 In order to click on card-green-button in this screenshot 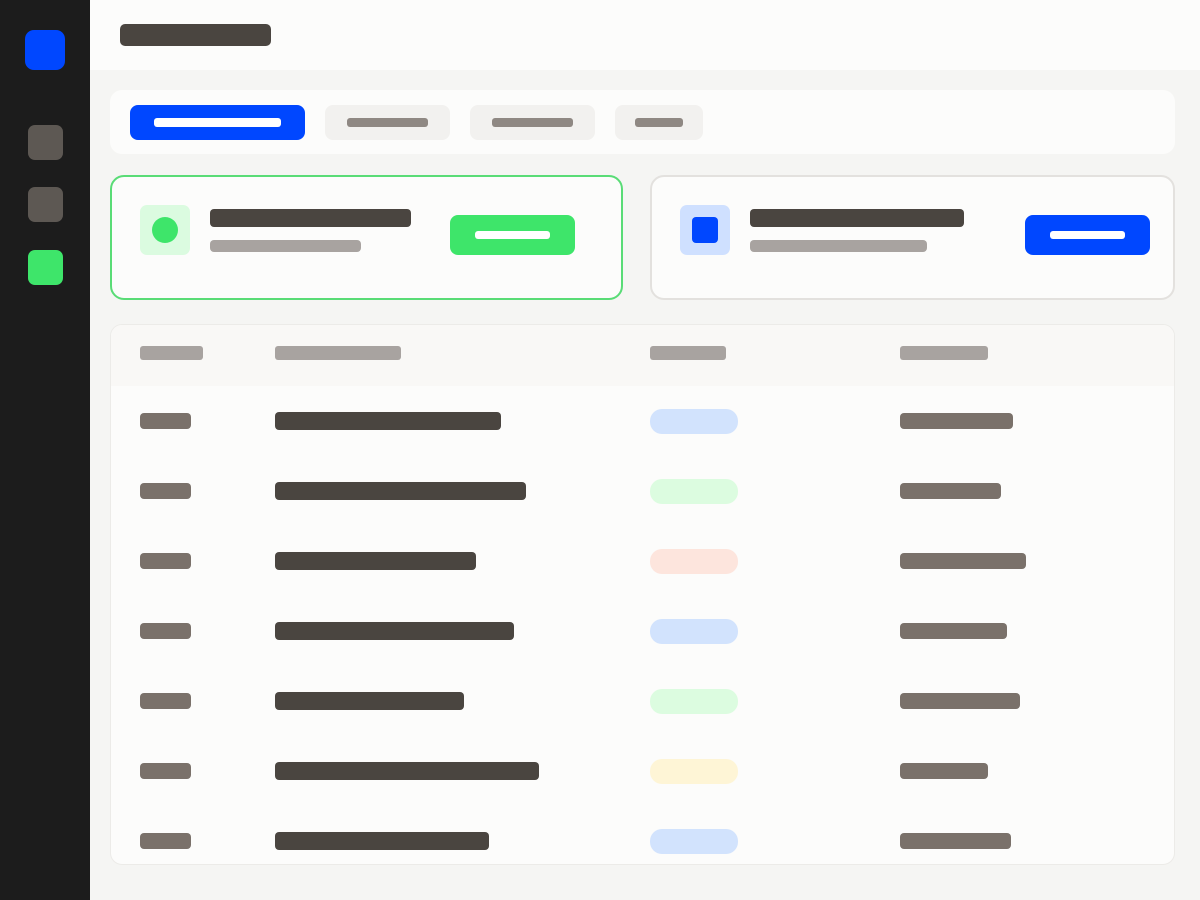, I will do `click(512, 235)`.